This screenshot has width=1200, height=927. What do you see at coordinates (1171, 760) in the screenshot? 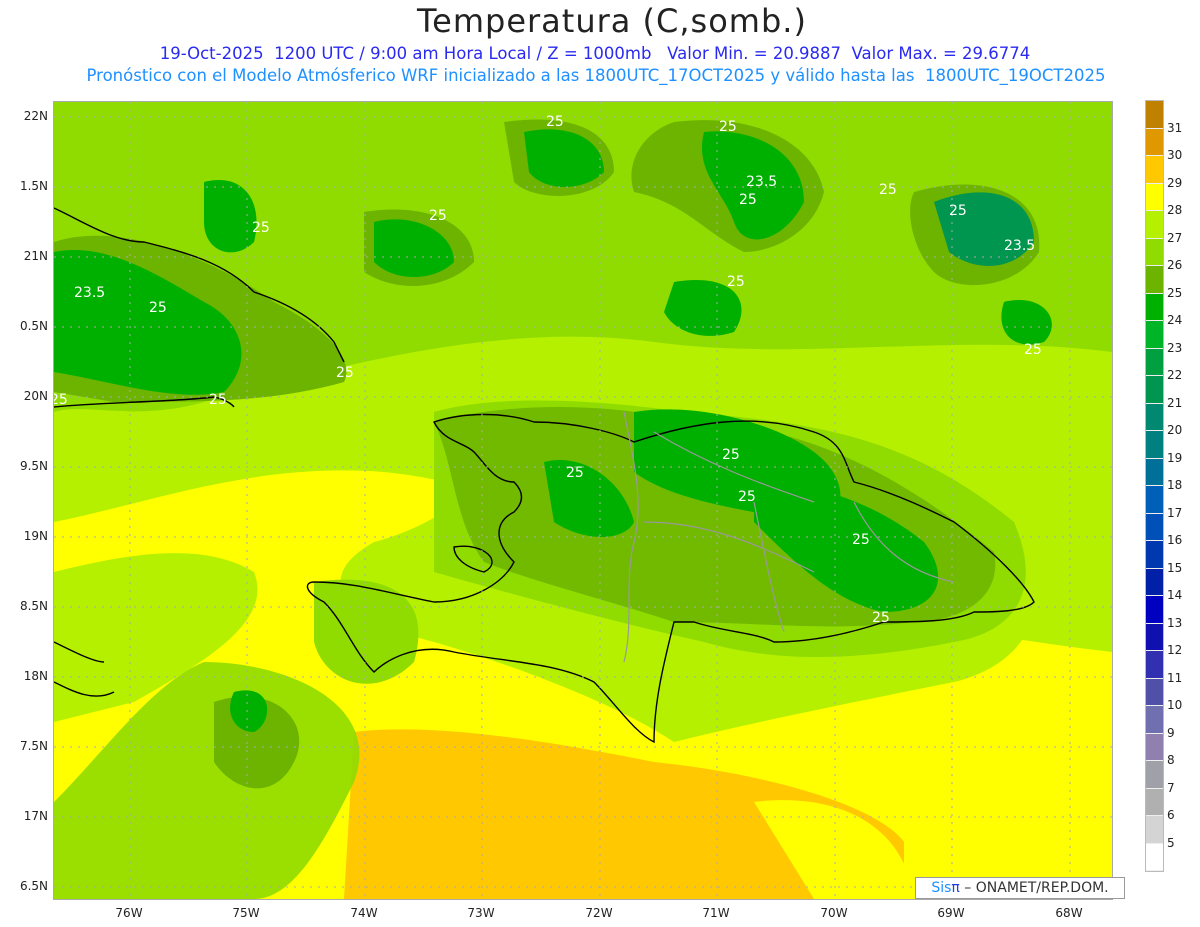
I see `color-scale-label: 8` at bounding box center [1171, 760].